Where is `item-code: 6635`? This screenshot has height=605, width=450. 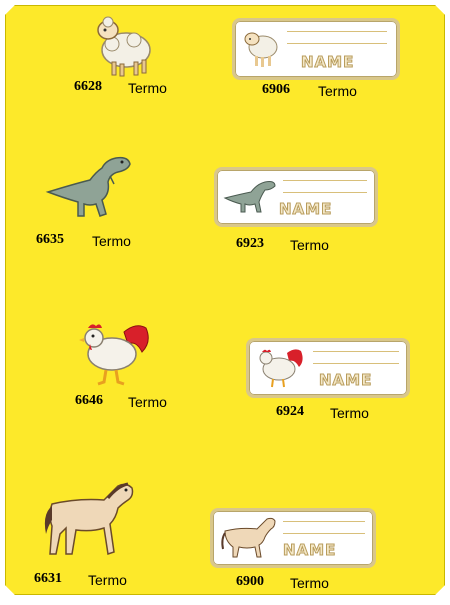
item-code: 6635 is located at coordinates (50, 239).